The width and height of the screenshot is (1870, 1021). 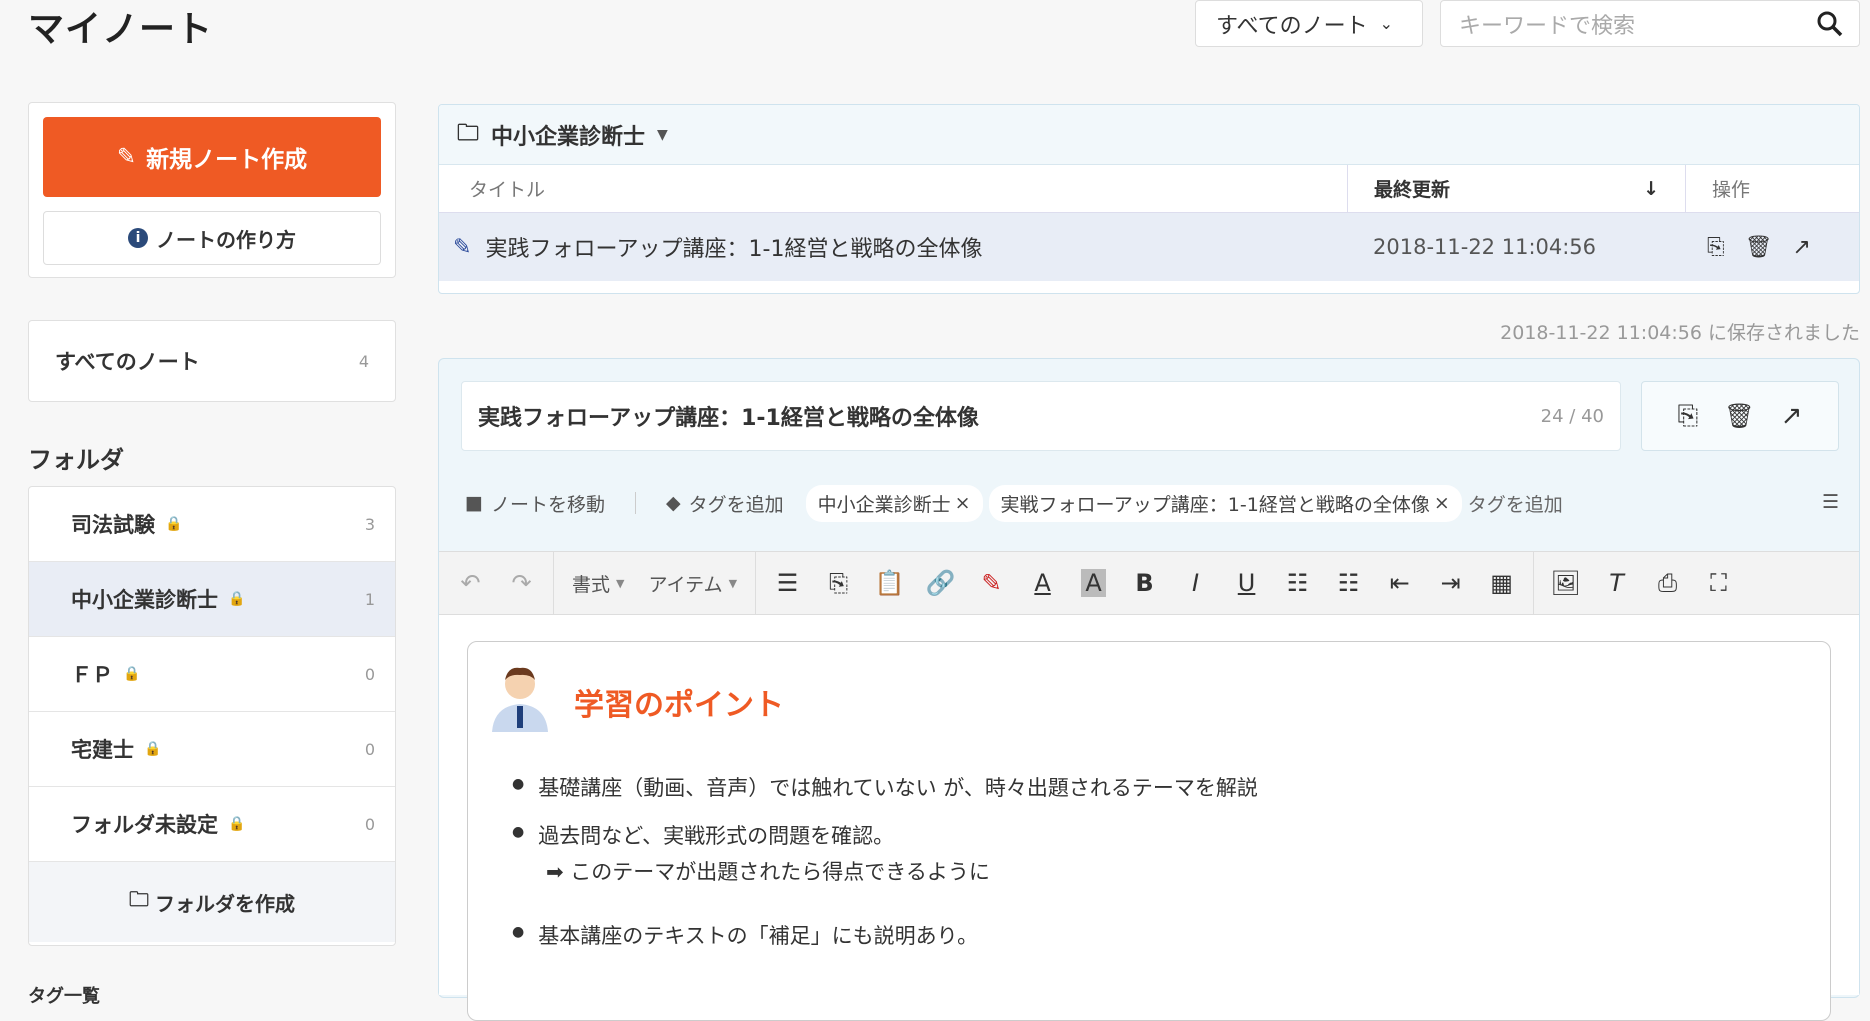 What do you see at coordinates (64, 996) in the screenshot?
I see `tags-heading: タグ一覧` at bounding box center [64, 996].